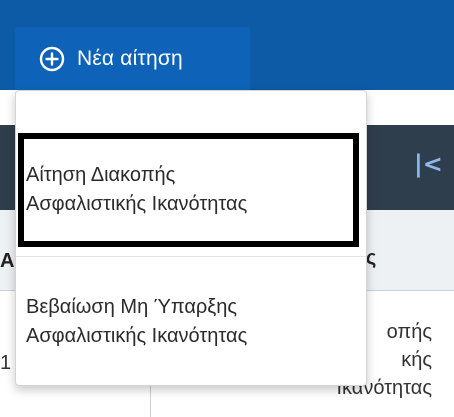 This screenshot has height=417, width=454. Describe the element at coordinates (137, 336) in the screenshot. I see `menu-item-line-2: Ασφαλιστικής Ικανότητας` at that location.